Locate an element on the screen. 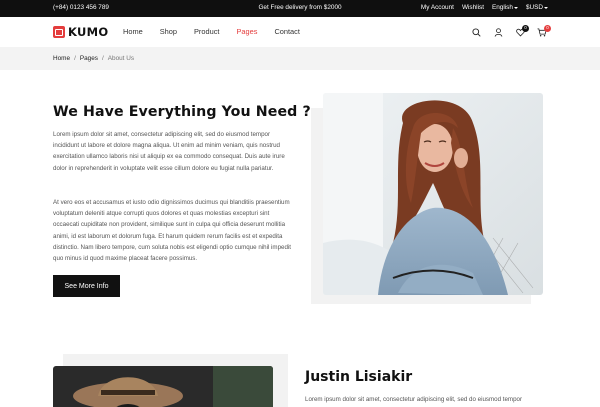 This screenshot has width=600, height=407. main-header: KUMO Home Shop Product Pages Contact 0 0 is located at coordinates (300, 32).